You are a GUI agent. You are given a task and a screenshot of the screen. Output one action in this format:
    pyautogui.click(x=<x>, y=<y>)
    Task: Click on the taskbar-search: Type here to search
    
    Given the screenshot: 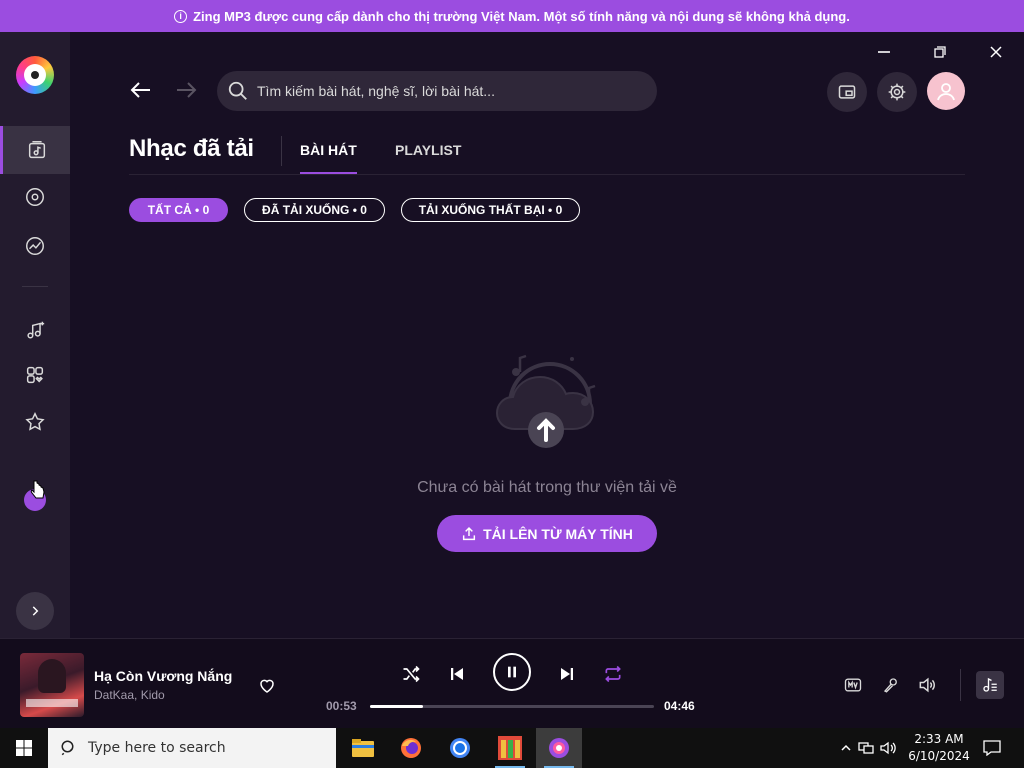 What is the action you would take?
    pyautogui.click(x=192, y=748)
    